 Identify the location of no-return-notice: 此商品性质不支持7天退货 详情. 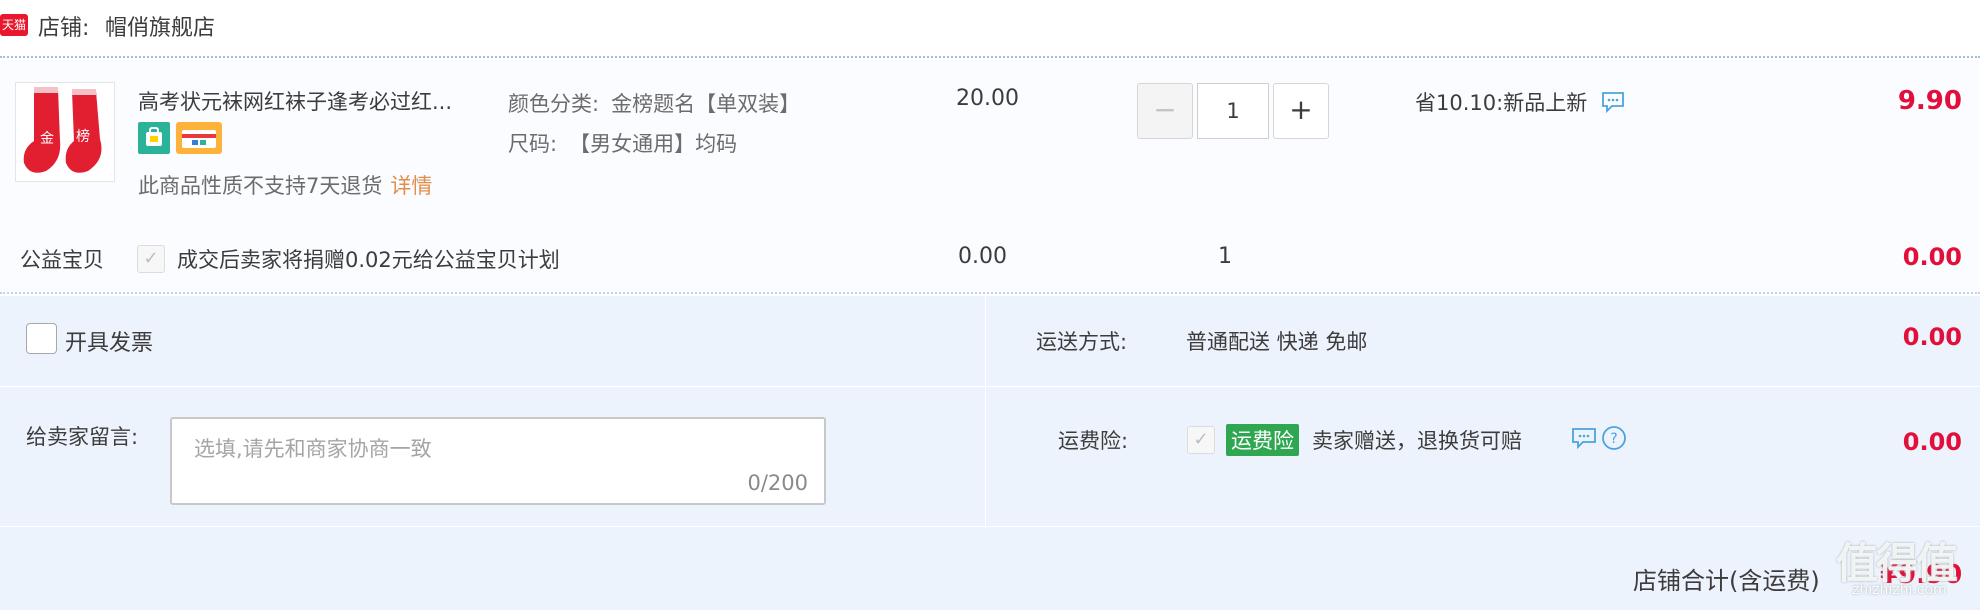
(285, 185).